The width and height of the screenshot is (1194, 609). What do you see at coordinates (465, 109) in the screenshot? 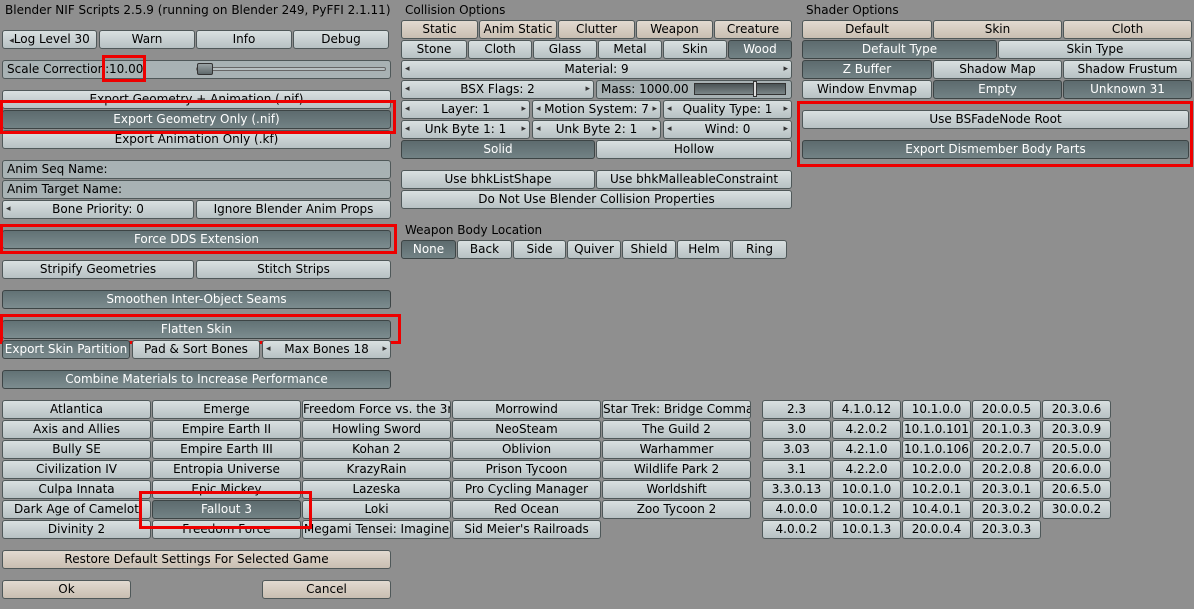
I see `layer-stepper: ◂ Layer: 1 ▸` at bounding box center [465, 109].